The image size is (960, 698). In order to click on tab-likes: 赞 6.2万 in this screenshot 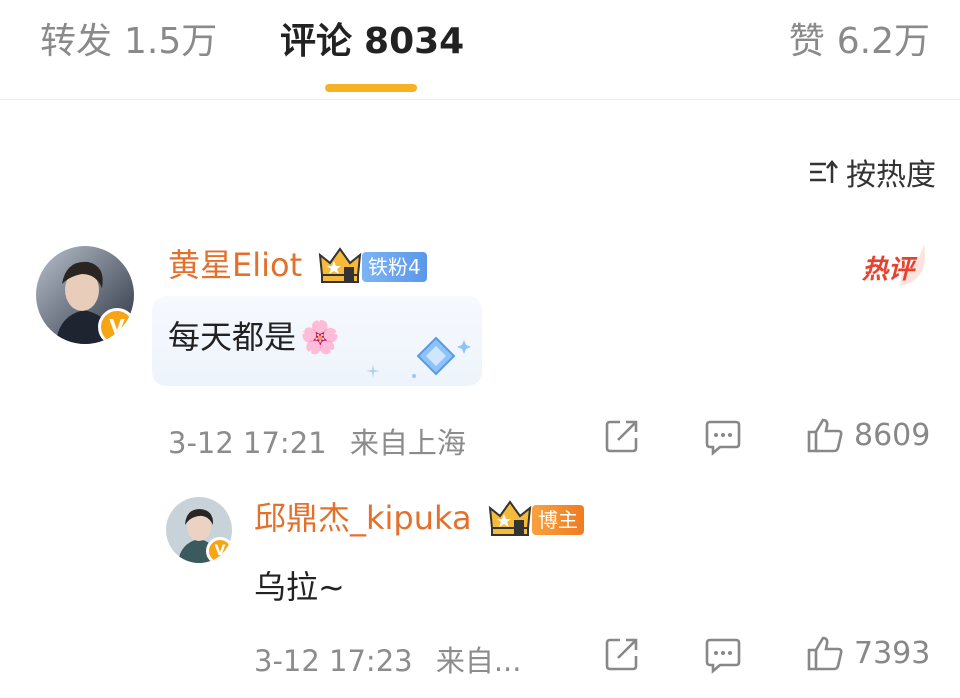, I will do `click(859, 42)`.